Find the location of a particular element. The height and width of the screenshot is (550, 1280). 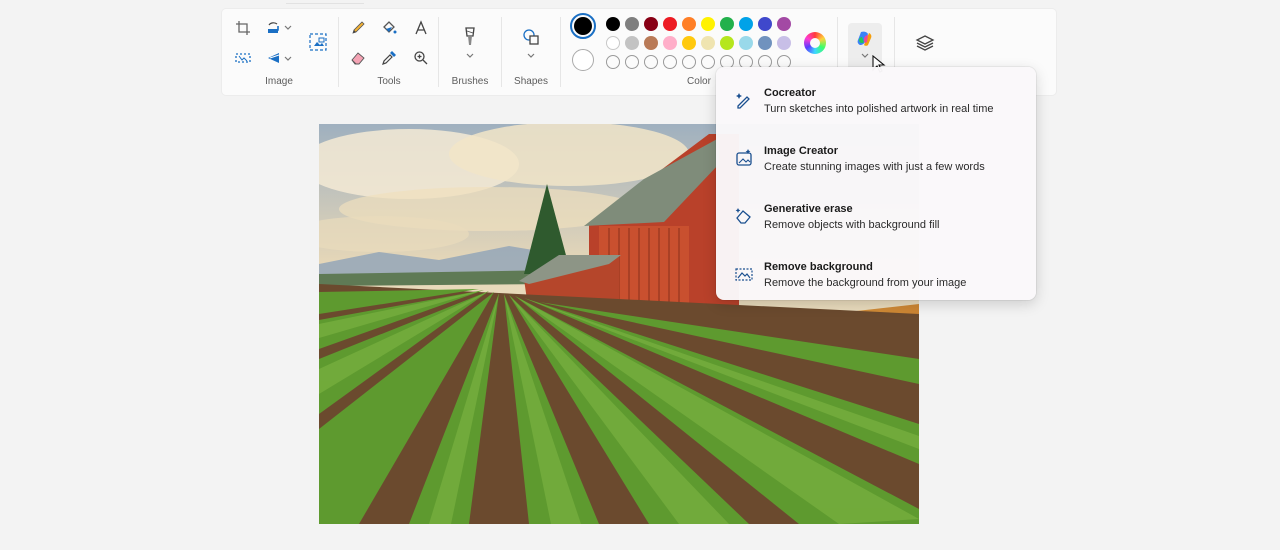

magnifier-icon is located at coordinates (421, 58).